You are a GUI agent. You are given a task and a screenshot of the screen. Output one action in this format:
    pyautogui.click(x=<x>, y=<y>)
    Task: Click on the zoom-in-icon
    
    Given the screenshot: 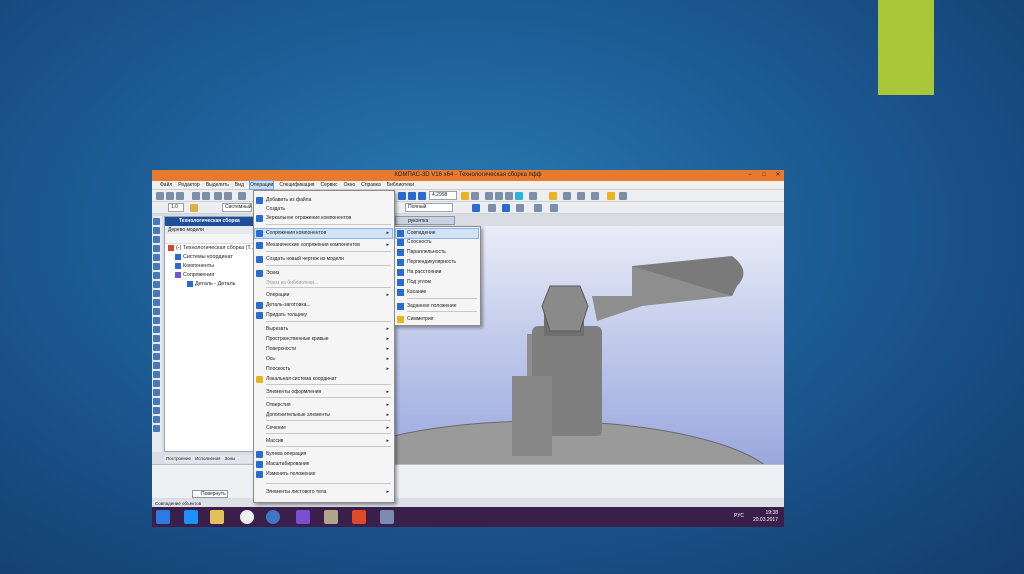 What is the action you would take?
    pyautogui.click(x=402, y=196)
    